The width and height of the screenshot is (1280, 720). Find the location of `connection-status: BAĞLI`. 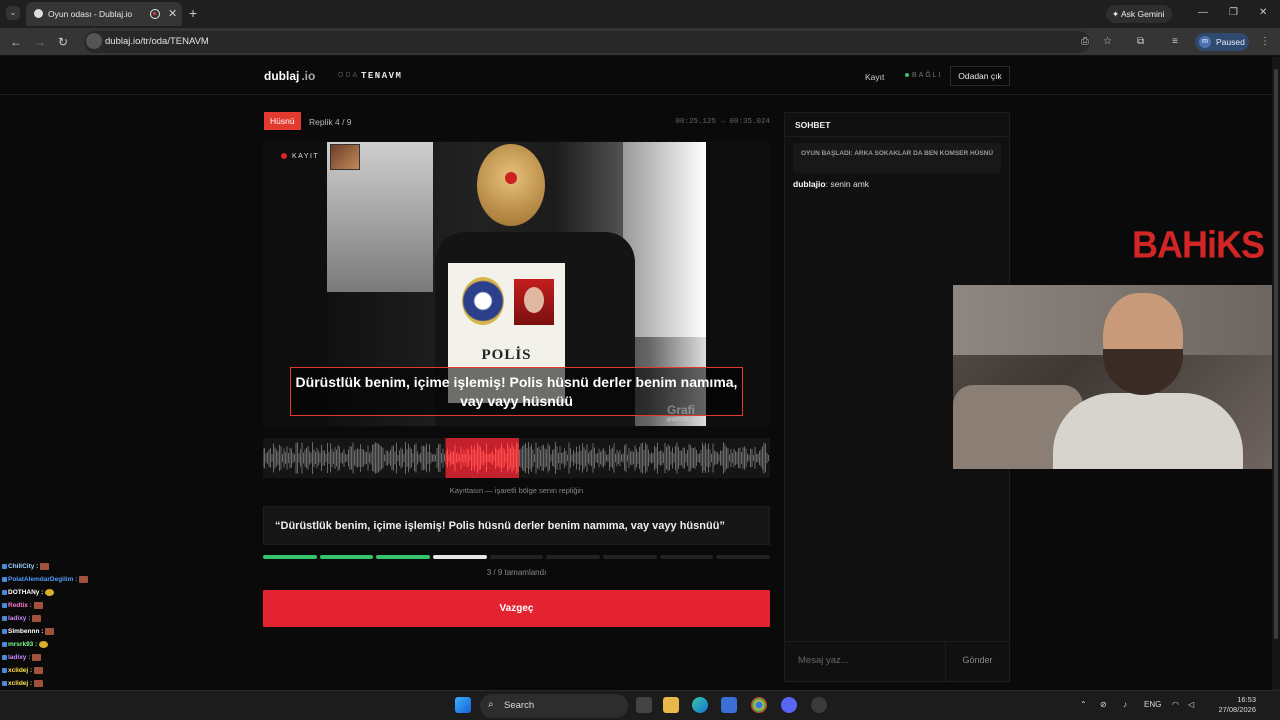

connection-status: BAĞLI is located at coordinates (924, 75).